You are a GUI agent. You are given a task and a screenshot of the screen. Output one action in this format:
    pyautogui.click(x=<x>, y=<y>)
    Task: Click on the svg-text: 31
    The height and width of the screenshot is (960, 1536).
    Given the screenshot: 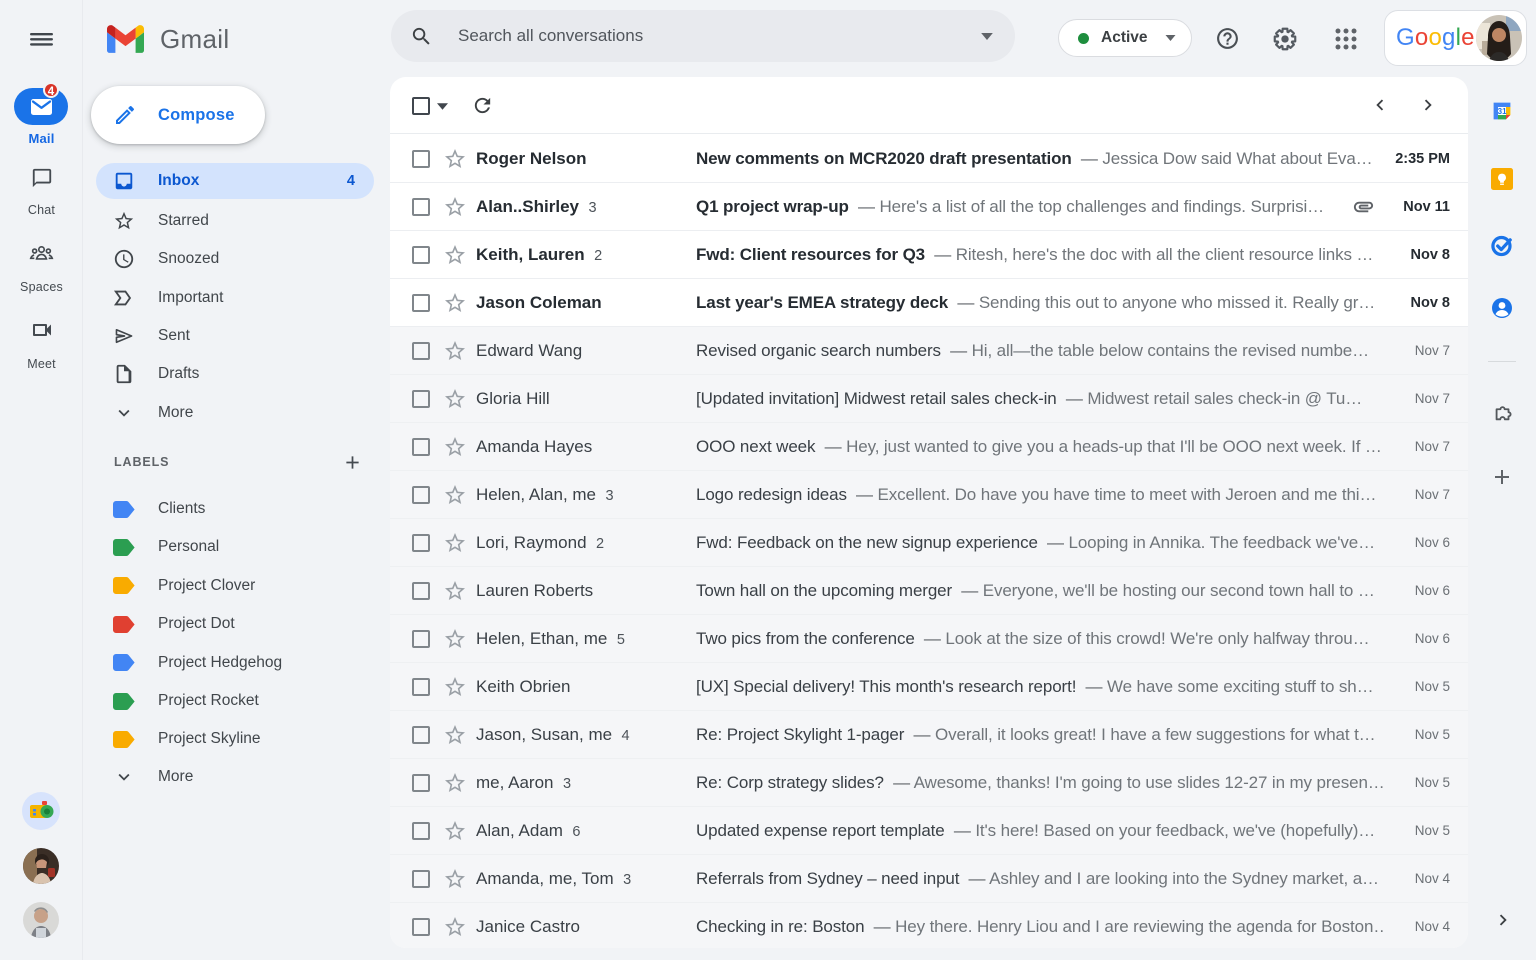 What is the action you would take?
    pyautogui.click(x=1502, y=111)
    